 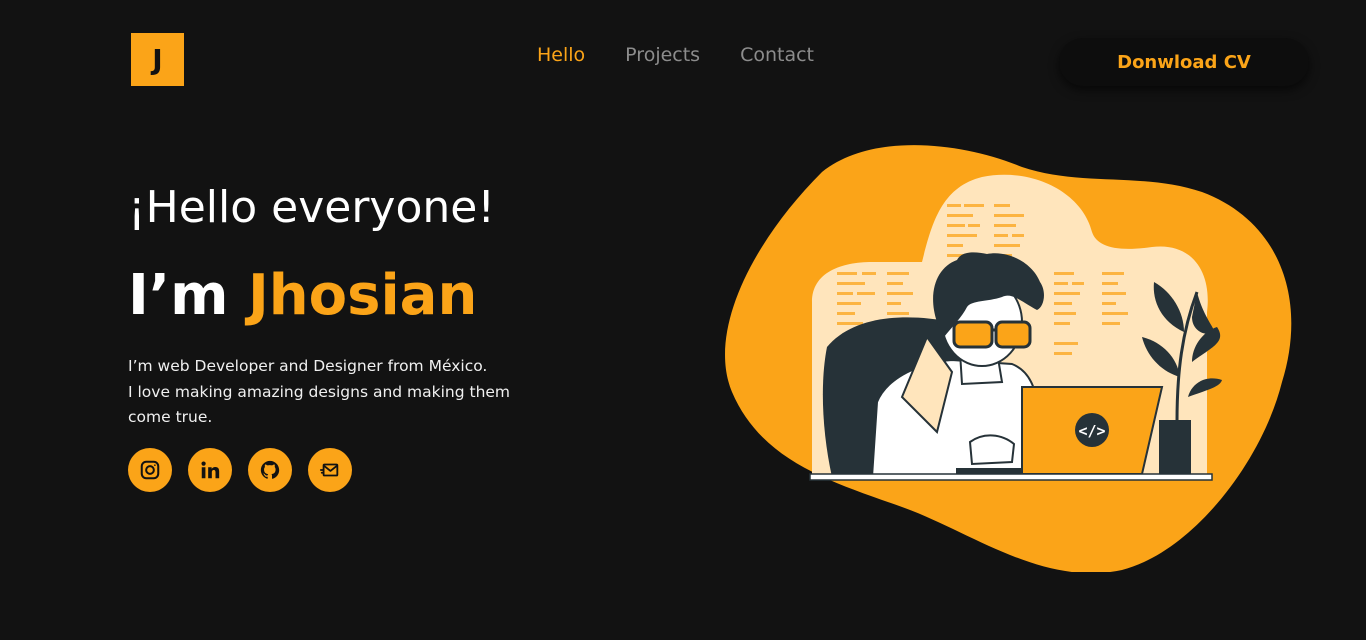 I want to click on person-glasses, so click(x=992, y=334).